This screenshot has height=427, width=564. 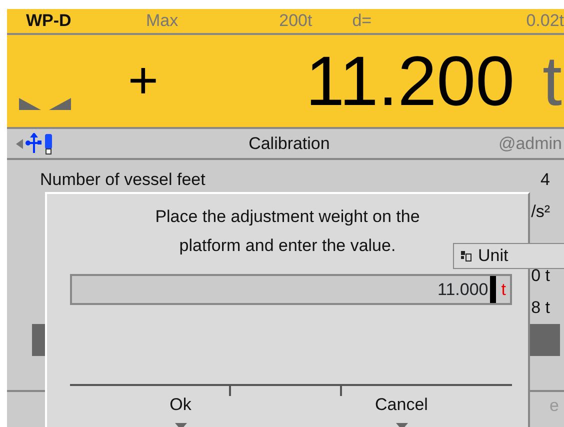 What do you see at coordinates (401, 406) in the screenshot?
I see `softkey-button: Cancel` at bounding box center [401, 406].